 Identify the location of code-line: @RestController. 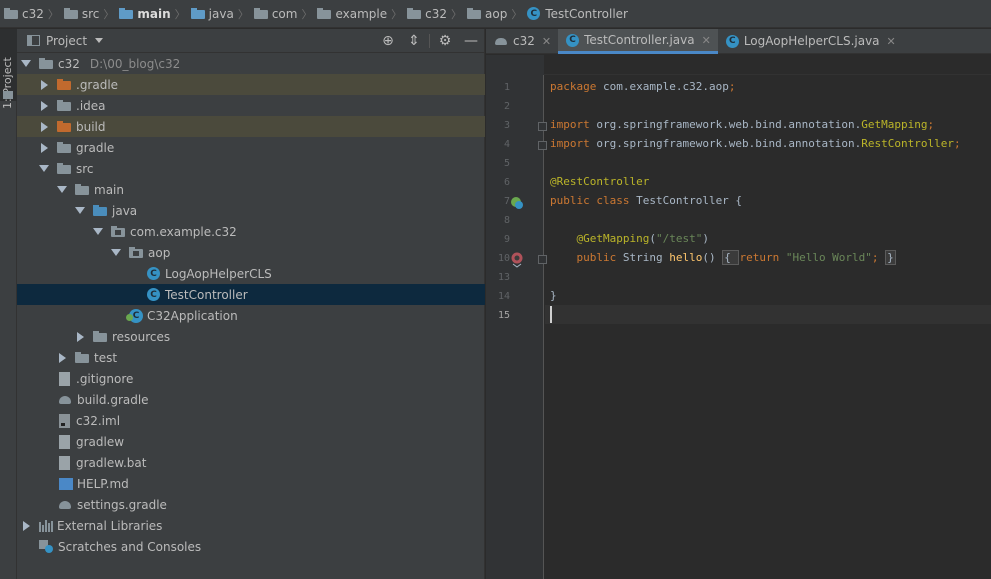
(599, 181).